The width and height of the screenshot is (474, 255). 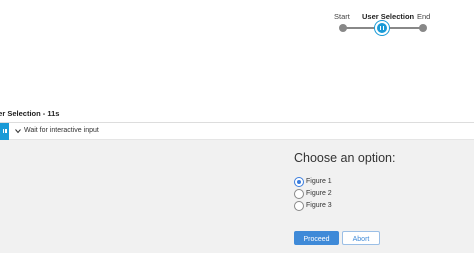 What do you see at coordinates (316, 238) in the screenshot?
I see `proceed-button: Proceed` at bounding box center [316, 238].